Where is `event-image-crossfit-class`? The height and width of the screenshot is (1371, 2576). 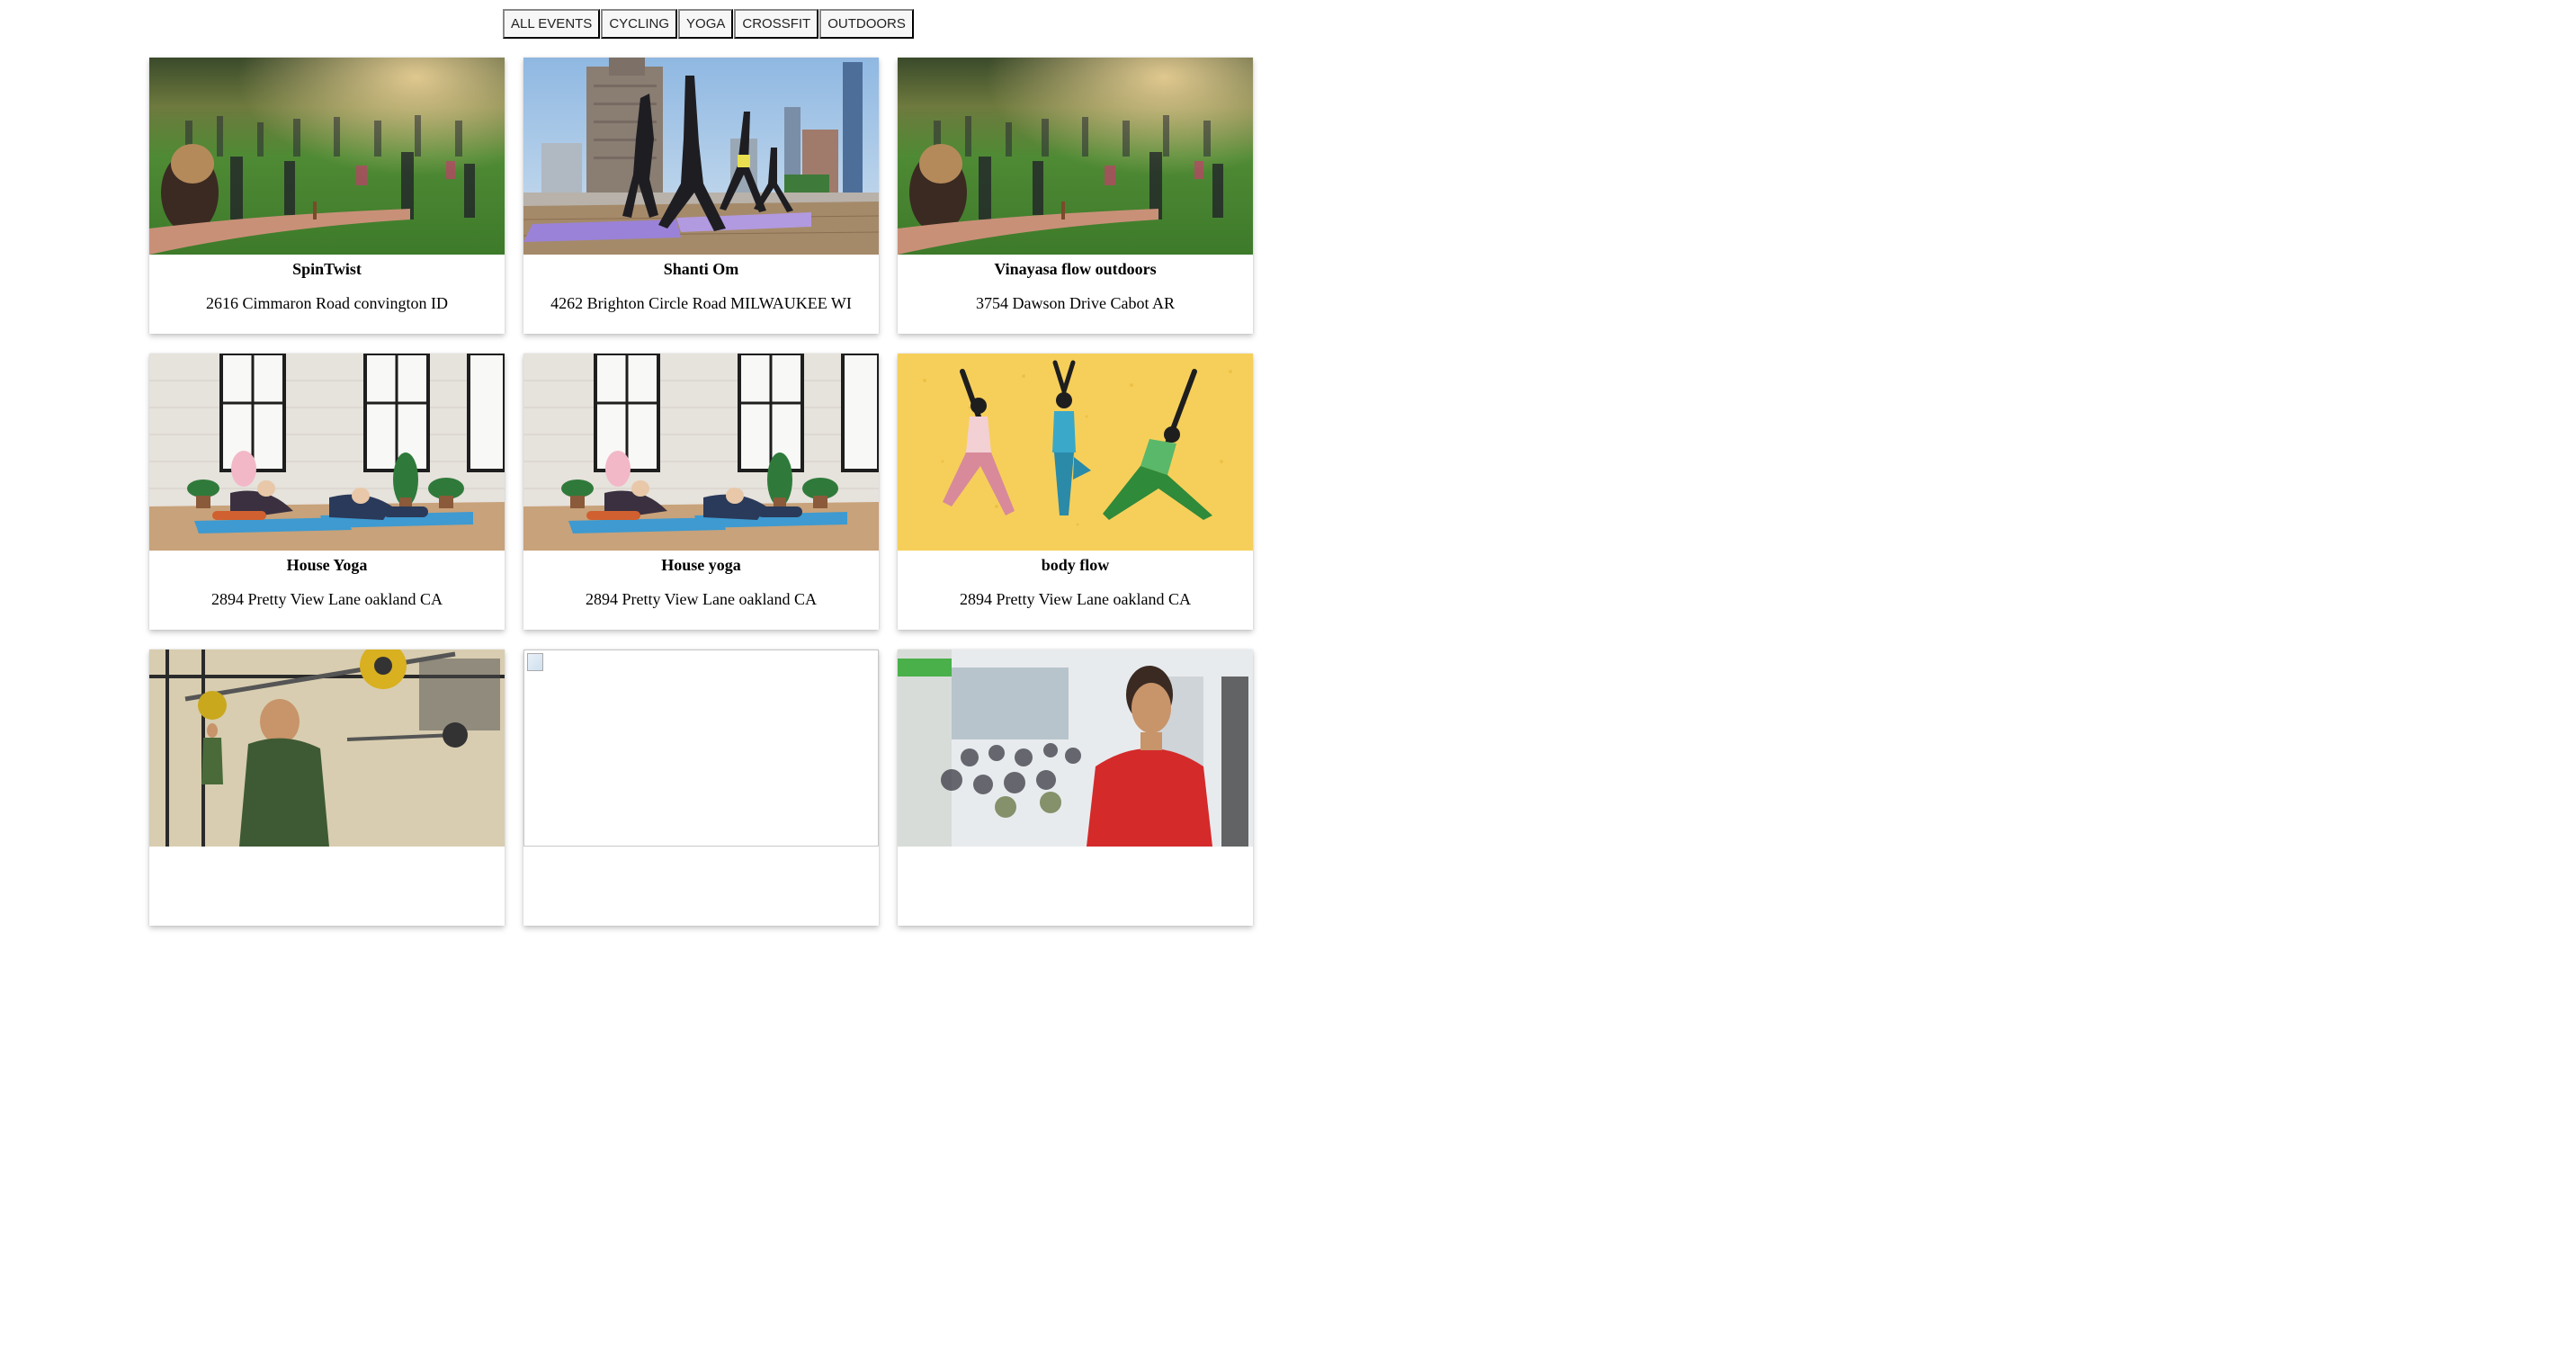
event-image-crossfit-class is located at coordinates (1075, 749).